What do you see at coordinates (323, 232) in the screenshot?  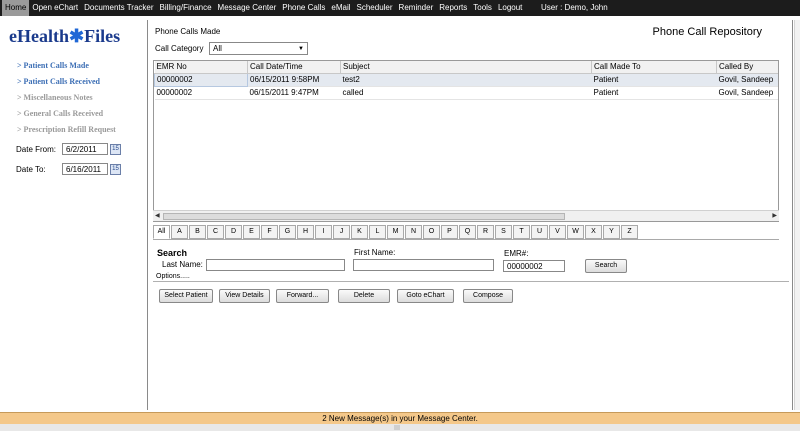 I see `alpha-tab-i: I` at bounding box center [323, 232].